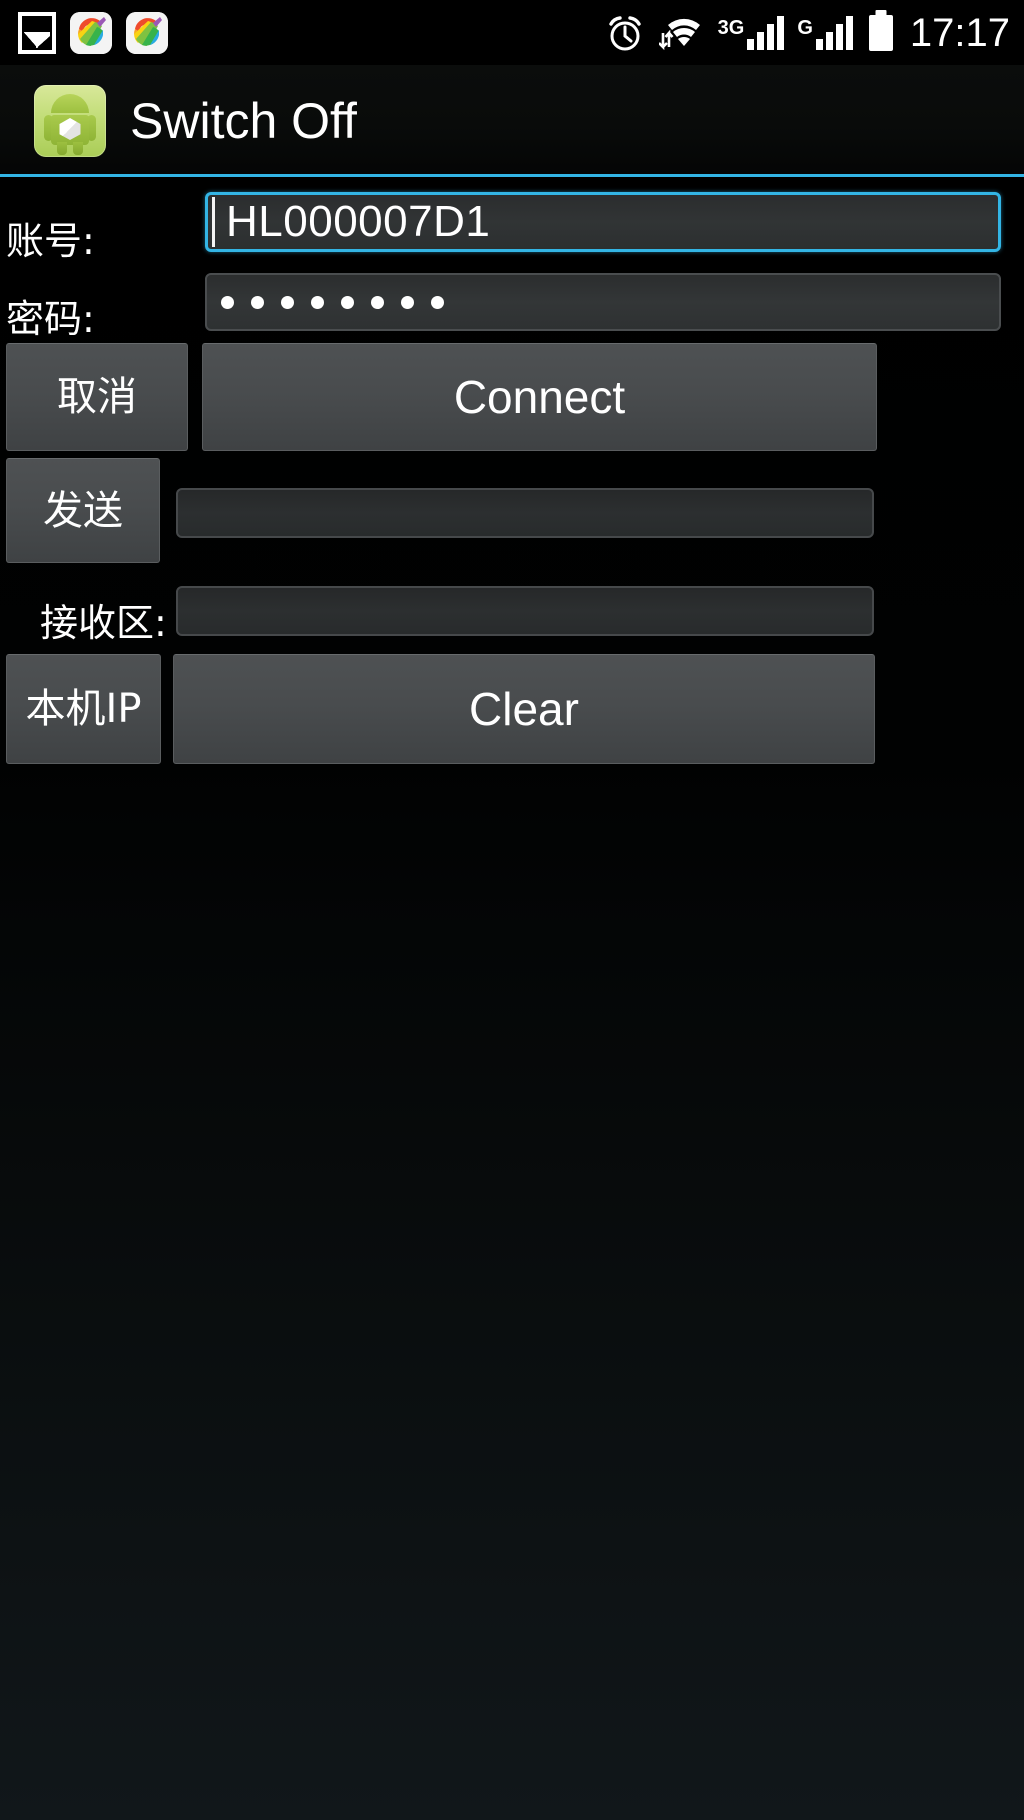  I want to click on network-type-label-3g: 3G, so click(731, 27).